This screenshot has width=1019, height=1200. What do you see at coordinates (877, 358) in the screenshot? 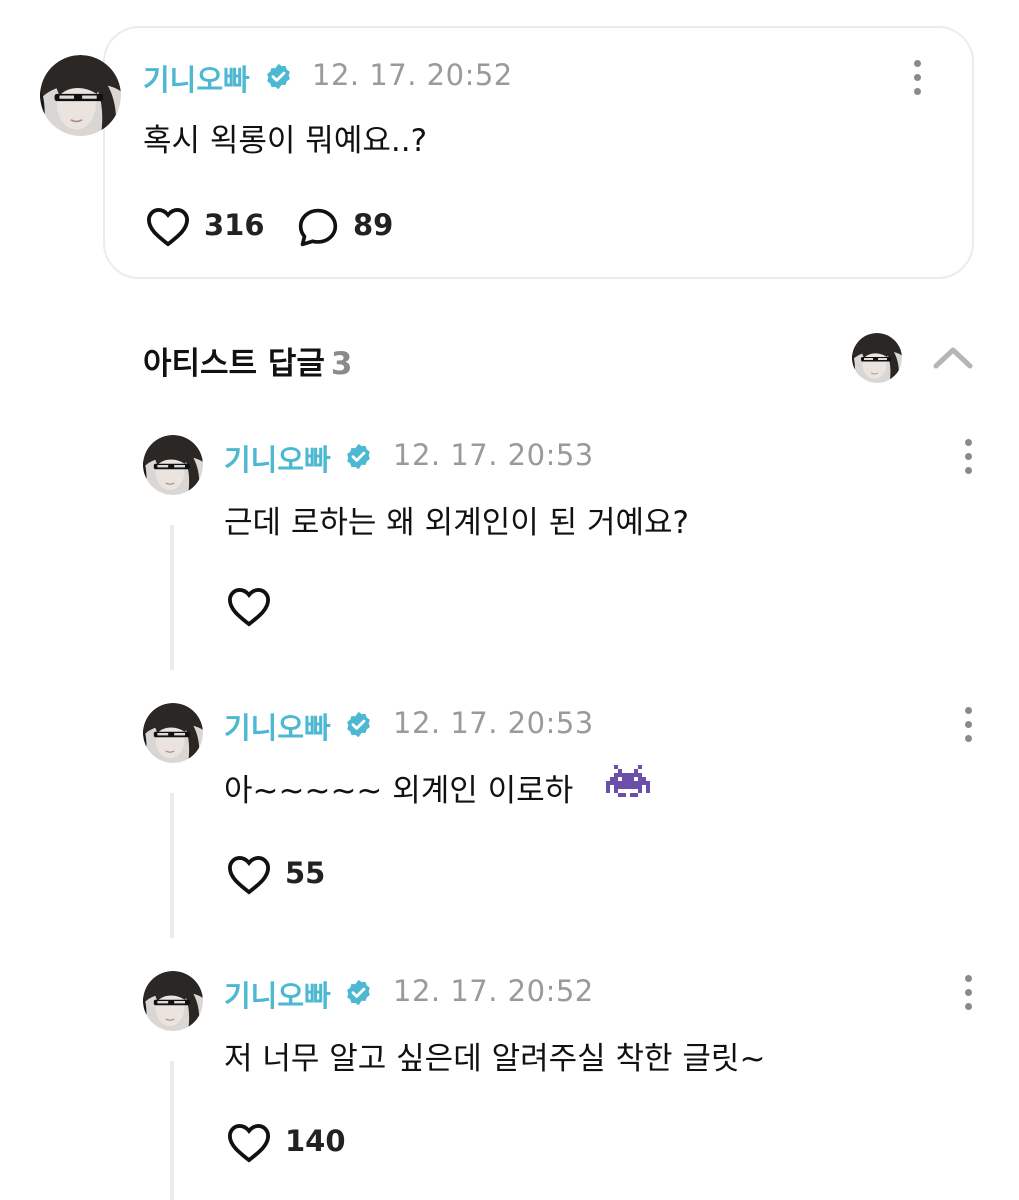
I see `section-artist-avatar` at bounding box center [877, 358].